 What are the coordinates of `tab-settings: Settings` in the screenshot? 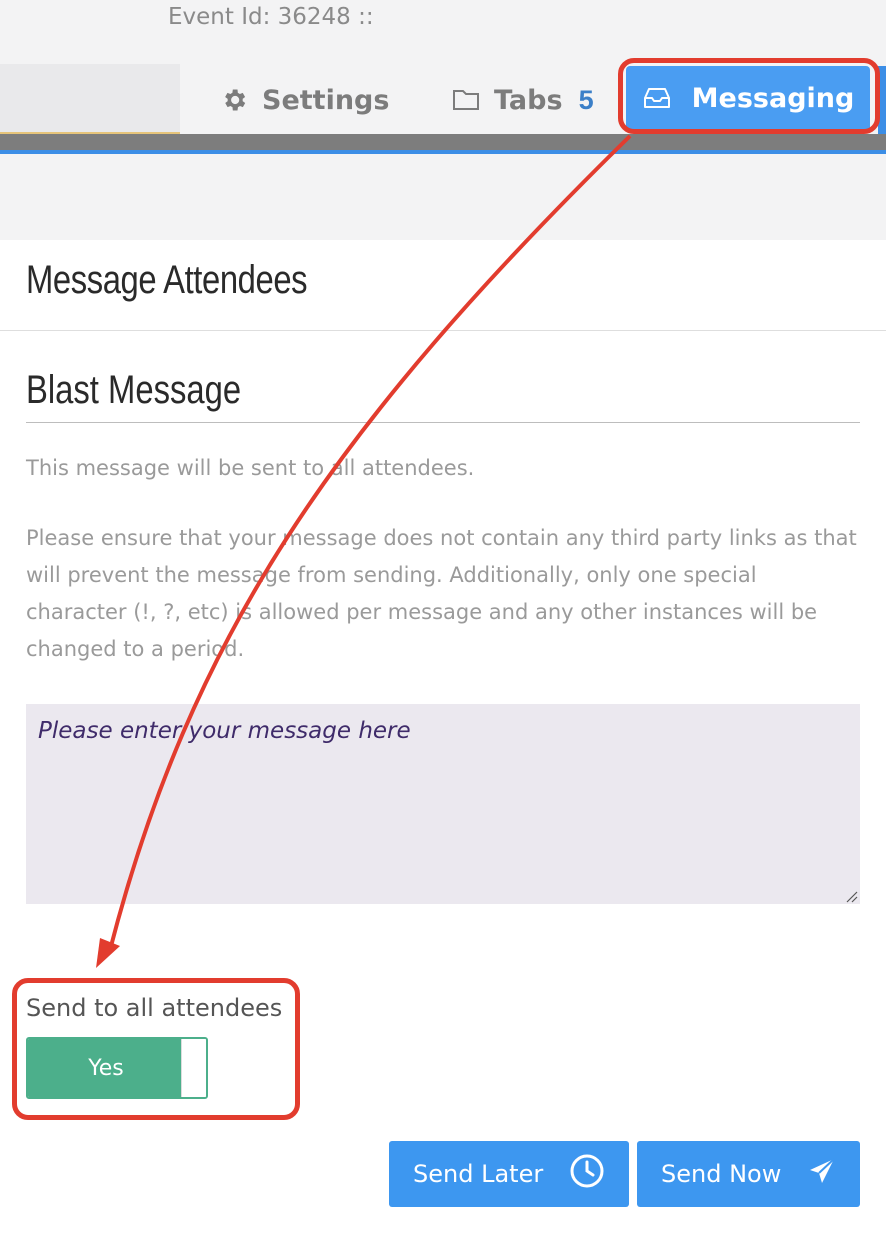 It's located at (304, 100).